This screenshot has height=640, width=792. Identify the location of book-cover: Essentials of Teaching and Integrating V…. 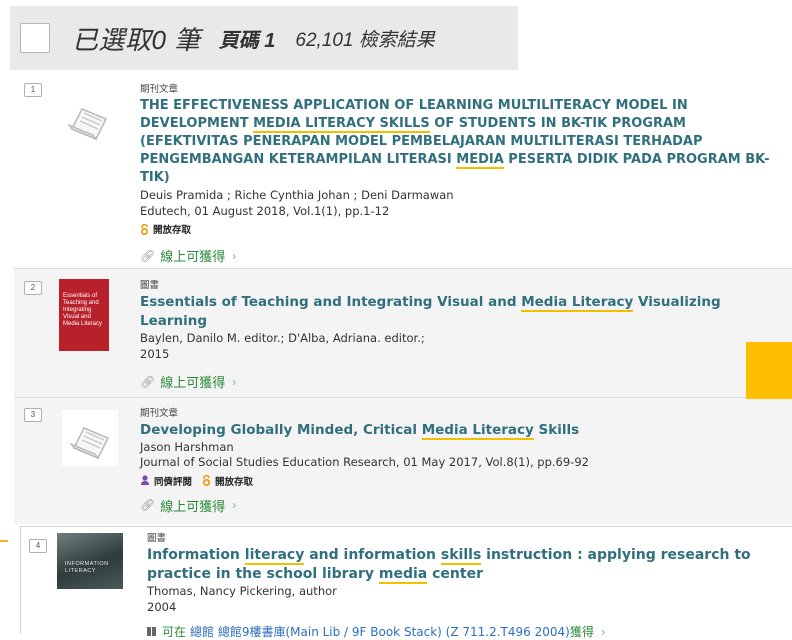
(84, 315).